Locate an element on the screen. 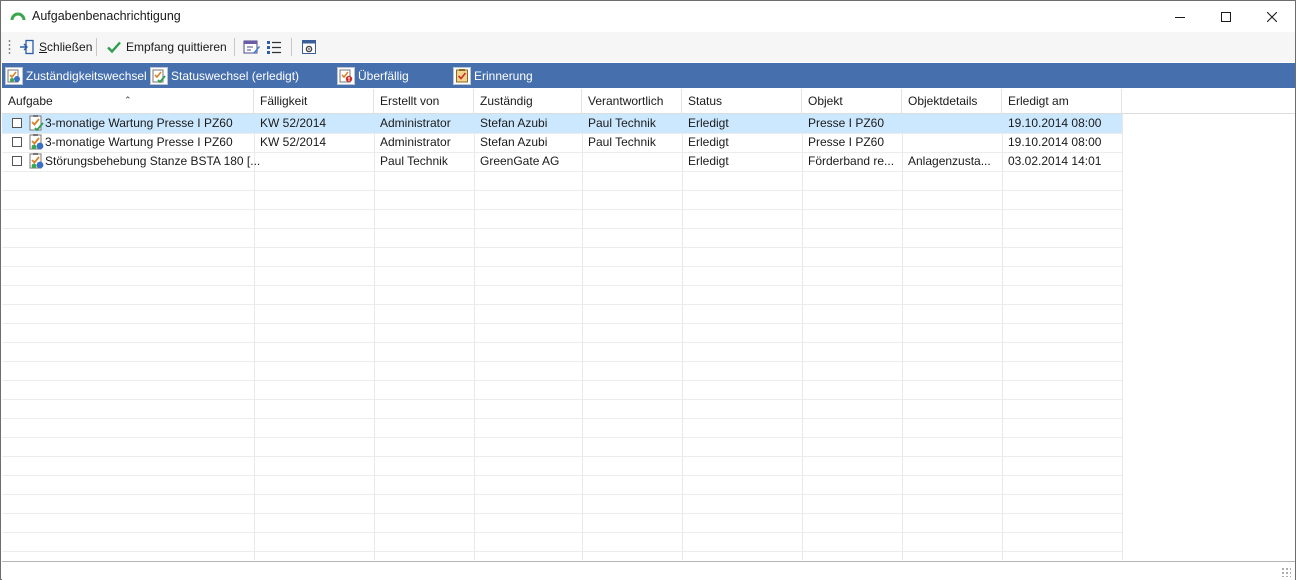 The image size is (1296, 580). column-header-status: Status is located at coordinates (742, 101).